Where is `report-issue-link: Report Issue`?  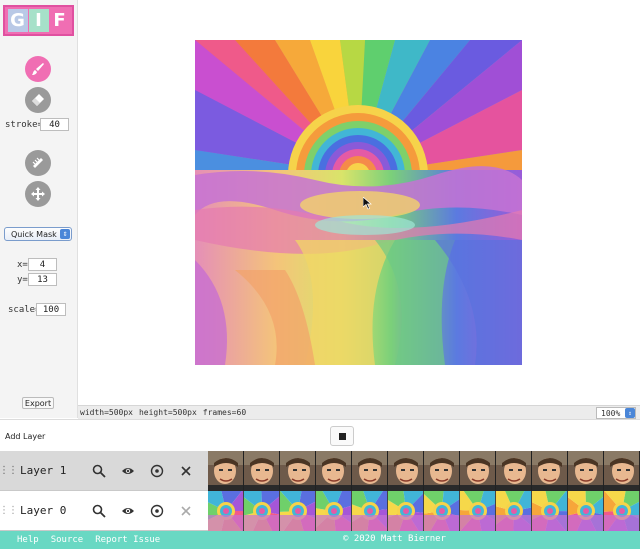 report-issue-link: Report Issue is located at coordinates (127, 540).